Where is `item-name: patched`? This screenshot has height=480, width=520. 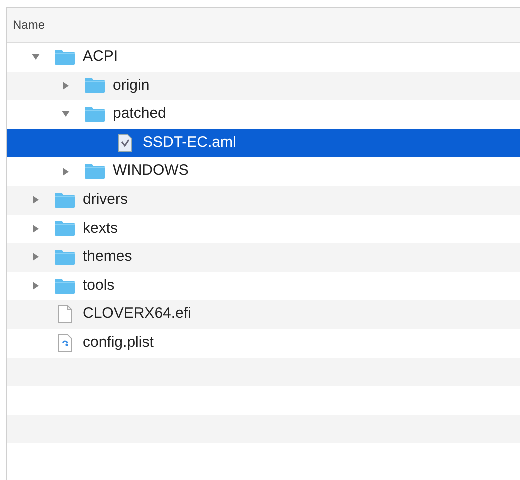
item-name: patched is located at coordinates (139, 114).